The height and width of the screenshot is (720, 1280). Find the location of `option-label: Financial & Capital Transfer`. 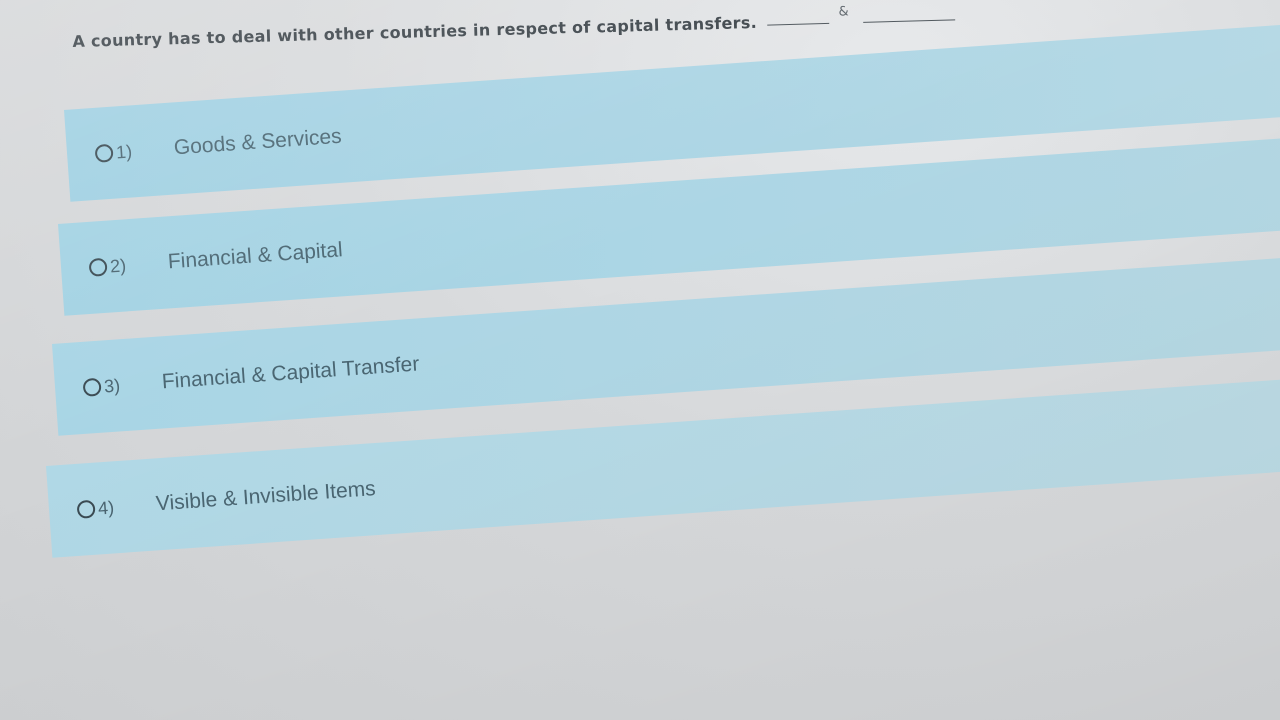

option-label: Financial & Capital Transfer is located at coordinates (291, 373).